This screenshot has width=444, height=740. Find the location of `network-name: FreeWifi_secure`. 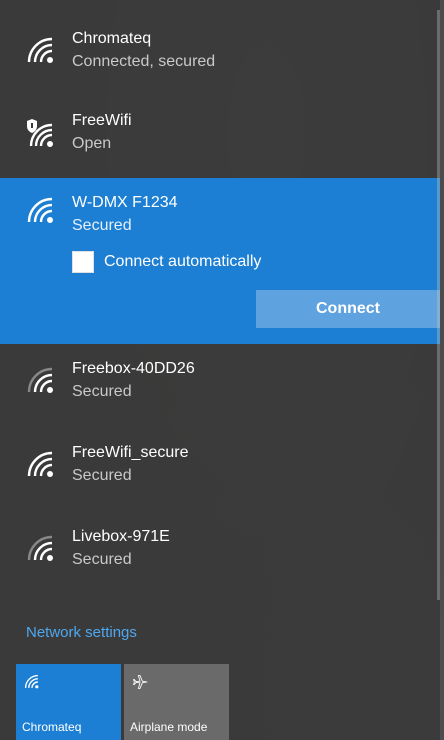

network-name: FreeWifi_secure is located at coordinates (130, 452).